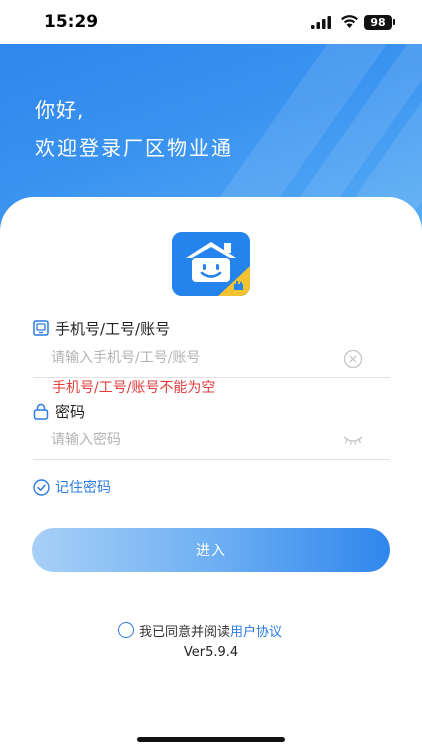  I want to click on account-input, so click(196, 358).